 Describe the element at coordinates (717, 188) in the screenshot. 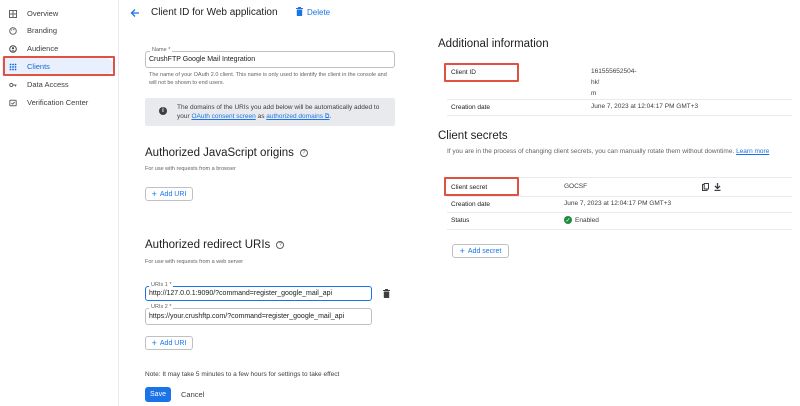

I see `download-icon` at that location.